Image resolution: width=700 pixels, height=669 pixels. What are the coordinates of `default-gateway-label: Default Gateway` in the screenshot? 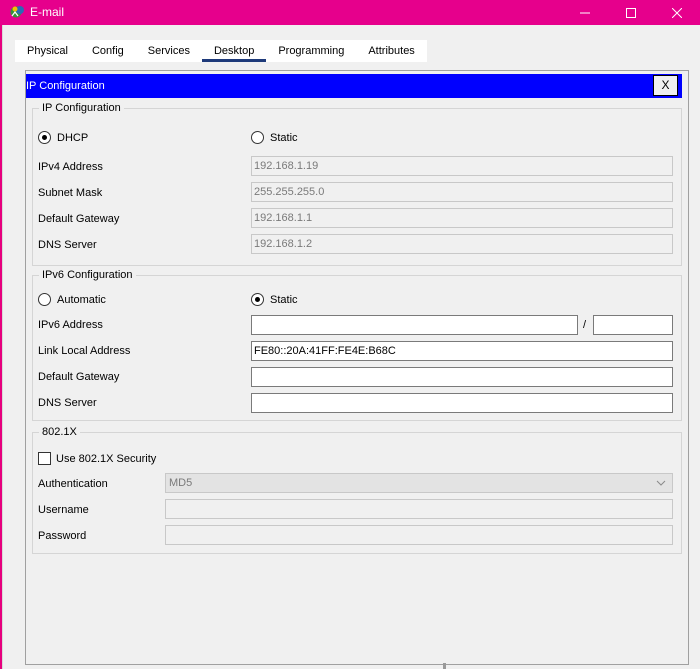 It's located at (79, 219).